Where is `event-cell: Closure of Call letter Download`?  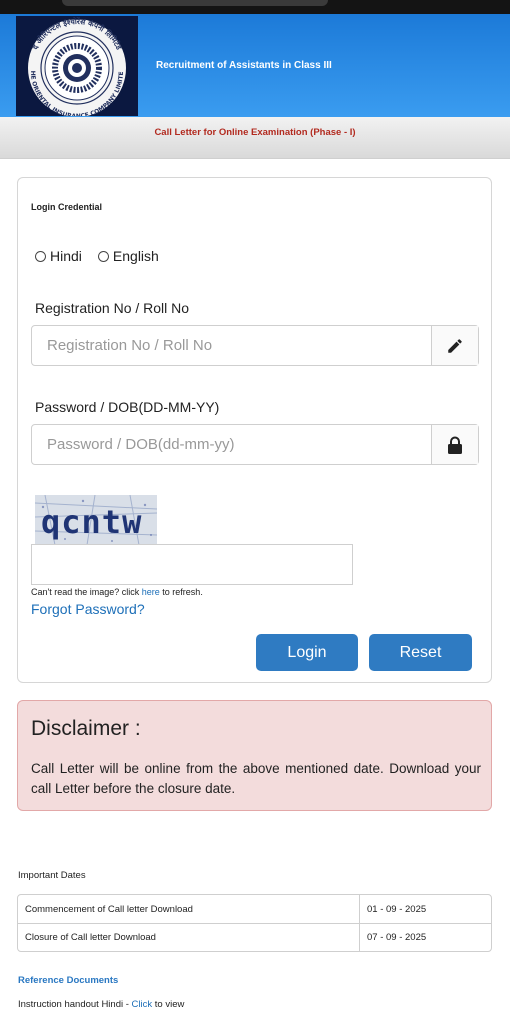
event-cell: Closure of Call letter Download is located at coordinates (189, 937).